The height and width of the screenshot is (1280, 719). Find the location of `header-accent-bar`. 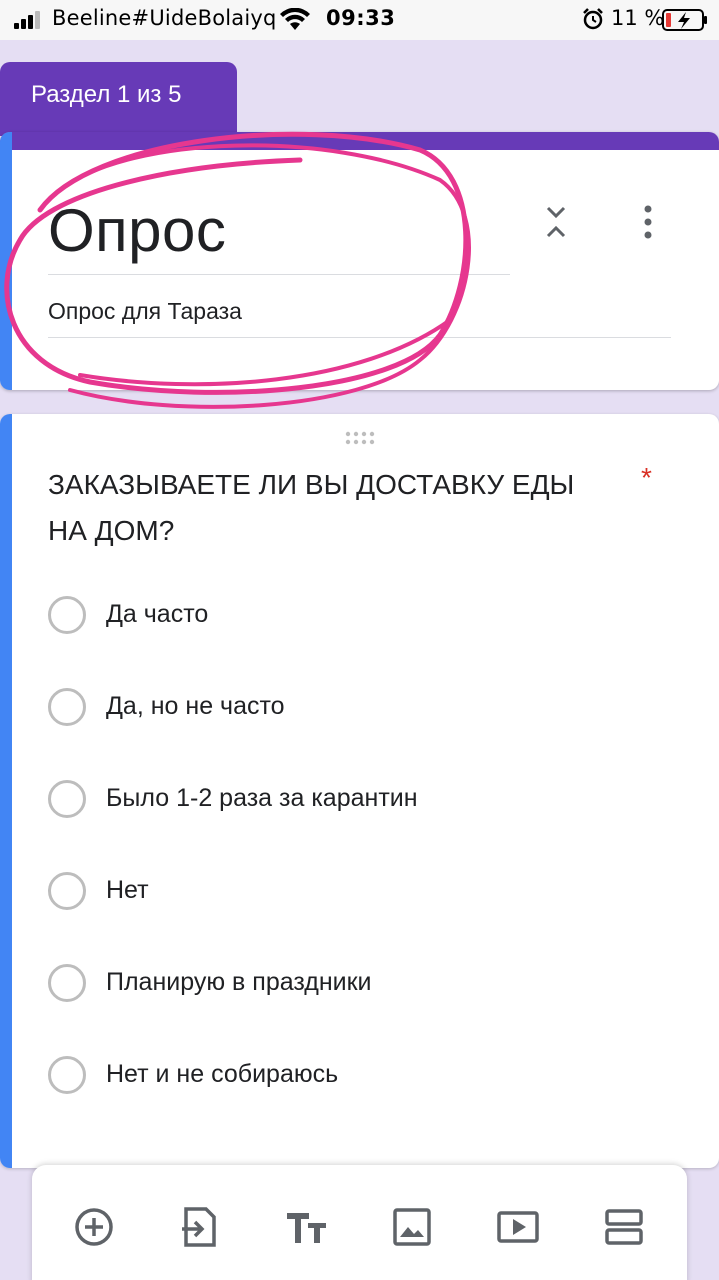

header-accent-bar is located at coordinates (359, 141).